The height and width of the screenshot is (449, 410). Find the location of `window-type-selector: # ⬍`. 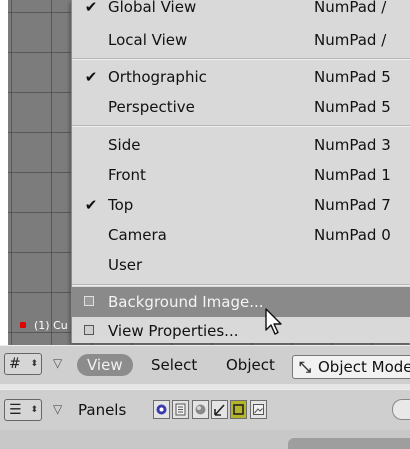

window-type-selector: # ⬍ is located at coordinates (23, 364).